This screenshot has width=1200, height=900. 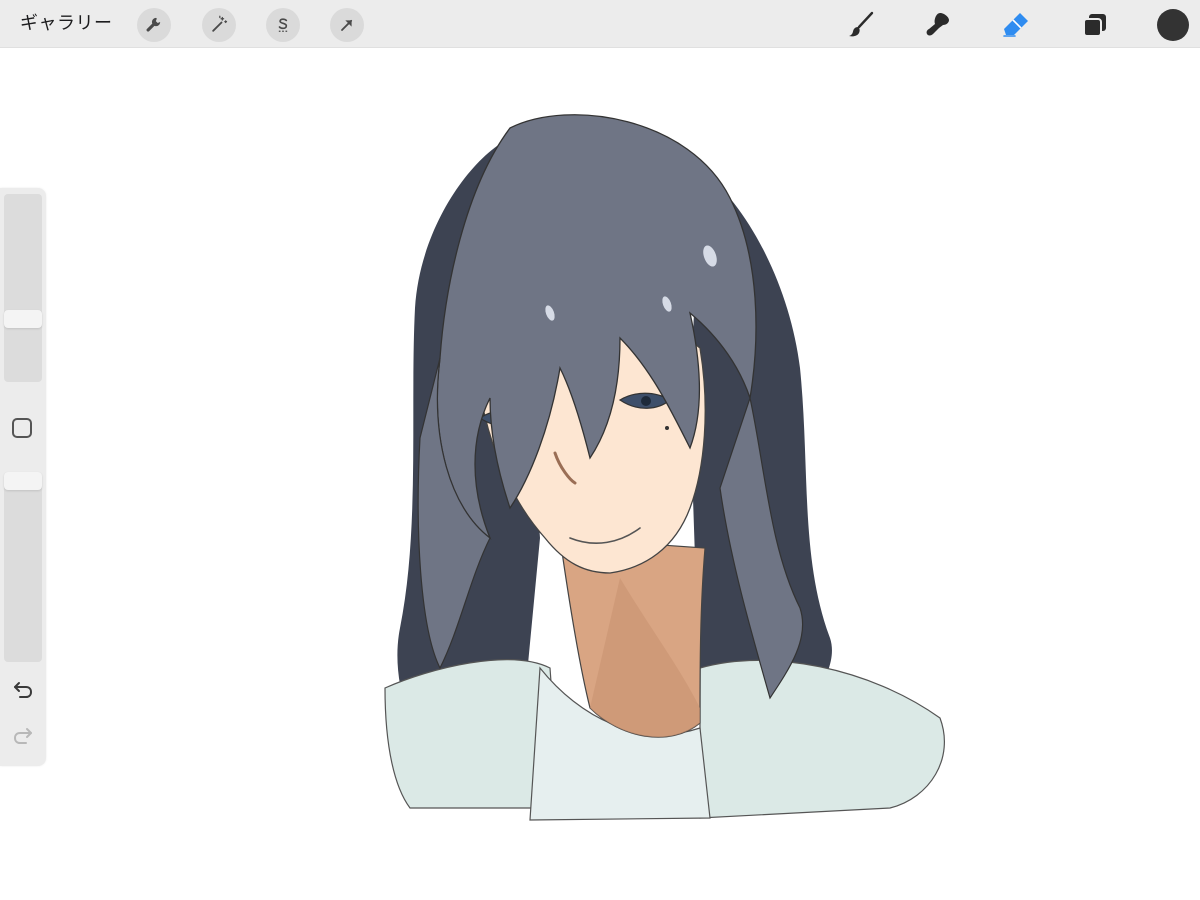 I want to click on eraser-tool-button, so click(x=1016, y=25).